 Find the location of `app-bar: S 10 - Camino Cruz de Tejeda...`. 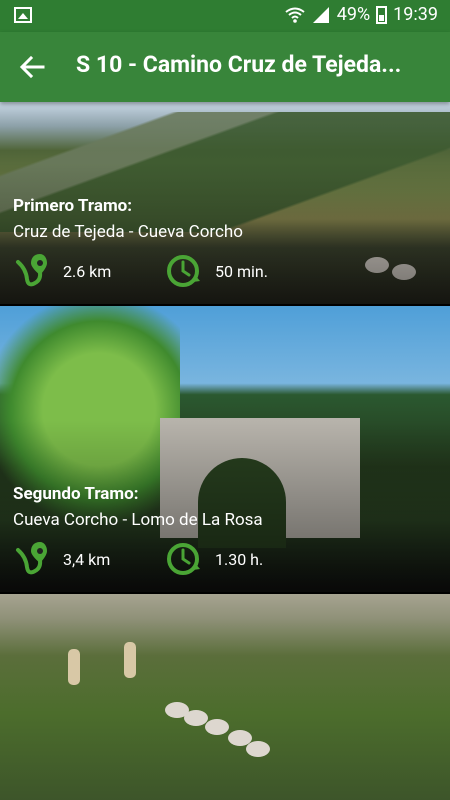

app-bar: S 10 - Camino Cruz de Tejeda... is located at coordinates (225, 67).